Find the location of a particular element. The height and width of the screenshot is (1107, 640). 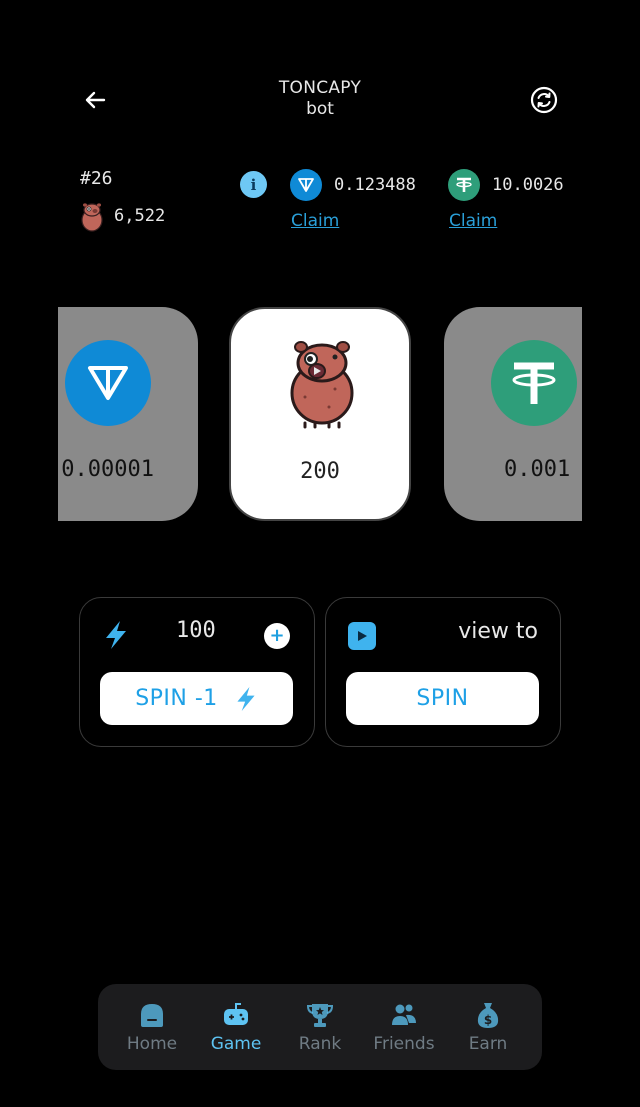

ad-panel: view to SPIN is located at coordinates (443, 672).